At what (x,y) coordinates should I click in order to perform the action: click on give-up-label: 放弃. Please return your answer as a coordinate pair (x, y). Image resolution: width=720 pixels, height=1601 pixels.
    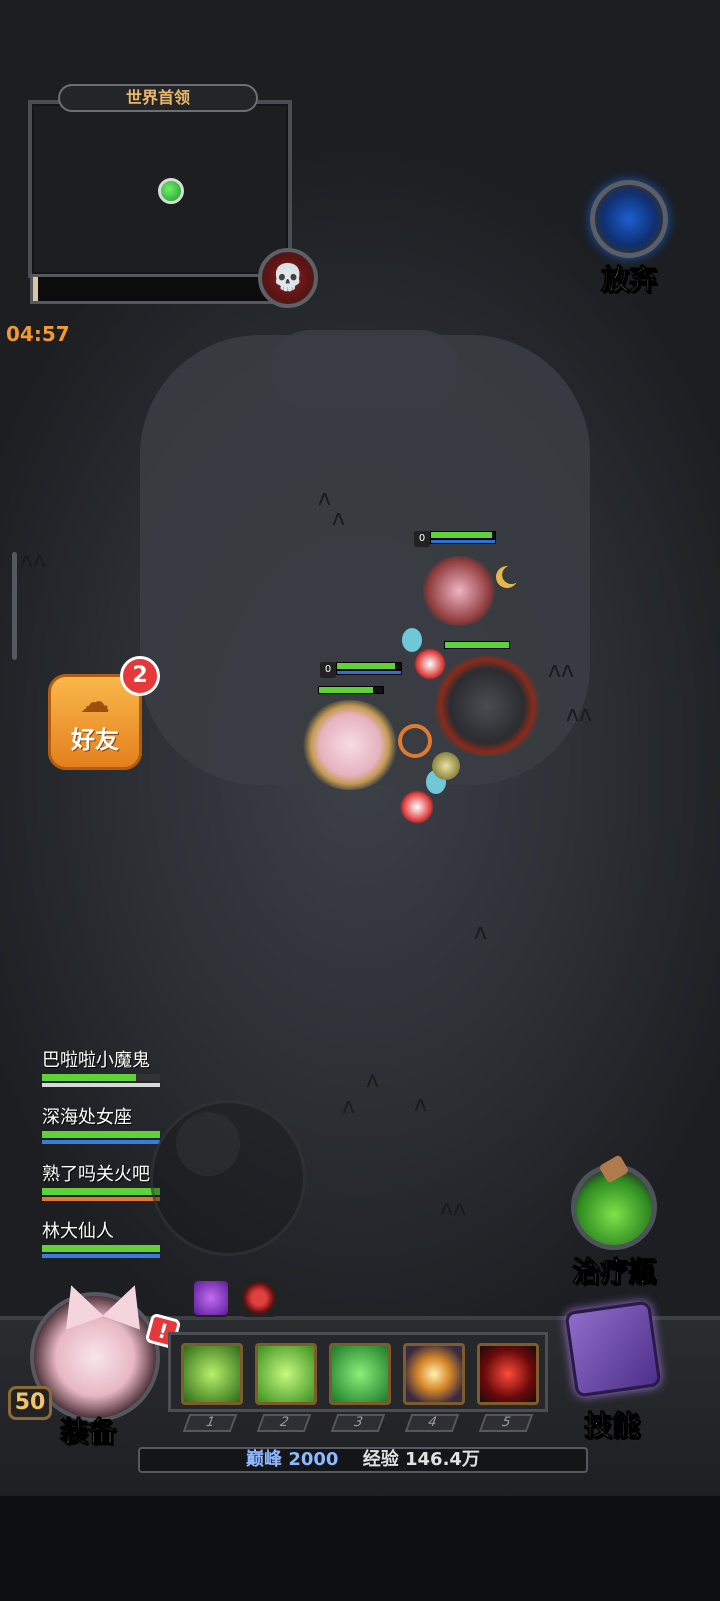
    Looking at the image, I should click on (628, 280).